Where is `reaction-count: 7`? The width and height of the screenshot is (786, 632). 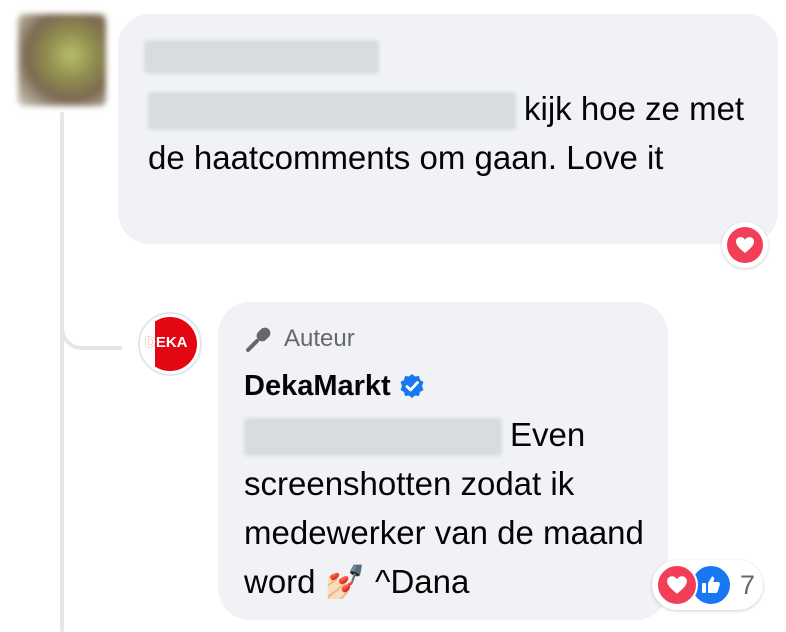 reaction-count: 7 is located at coordinates (748, 584).